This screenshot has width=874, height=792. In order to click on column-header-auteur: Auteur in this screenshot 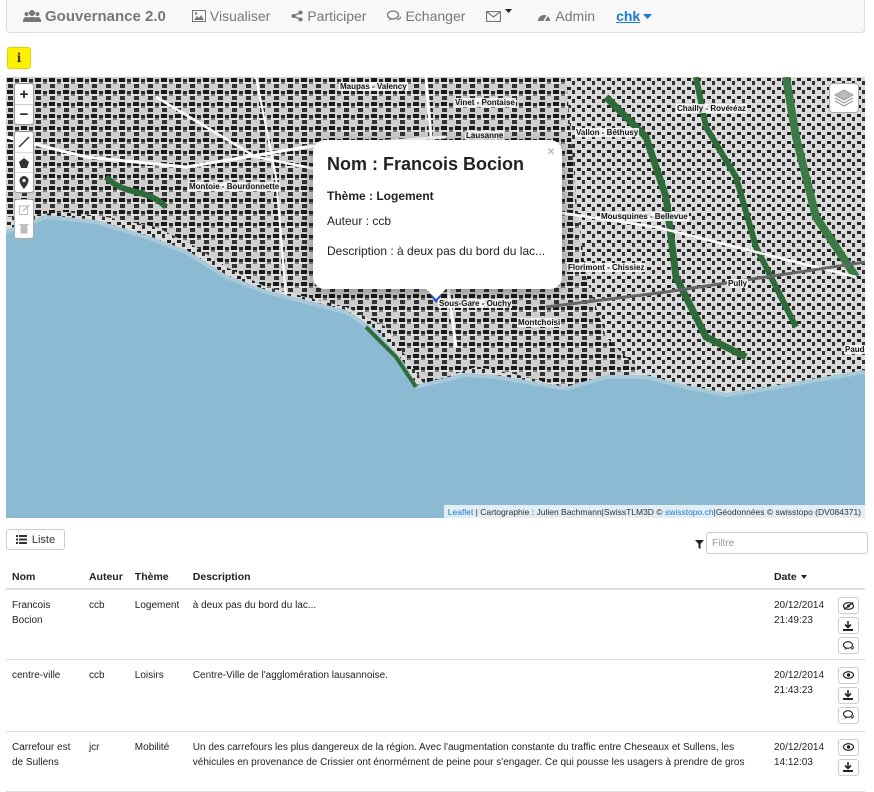, I will do `click(105, 577)`.